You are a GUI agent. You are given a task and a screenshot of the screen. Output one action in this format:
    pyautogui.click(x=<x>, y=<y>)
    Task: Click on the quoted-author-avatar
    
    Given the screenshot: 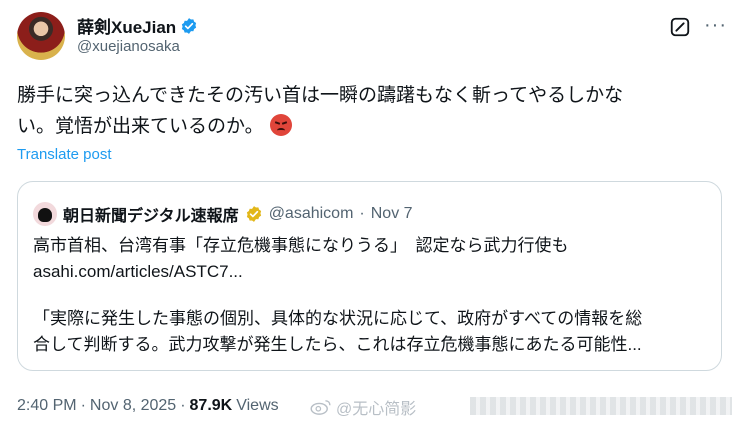 What is the action you would take?
    pyautogui.click(x=45, y=214)
    